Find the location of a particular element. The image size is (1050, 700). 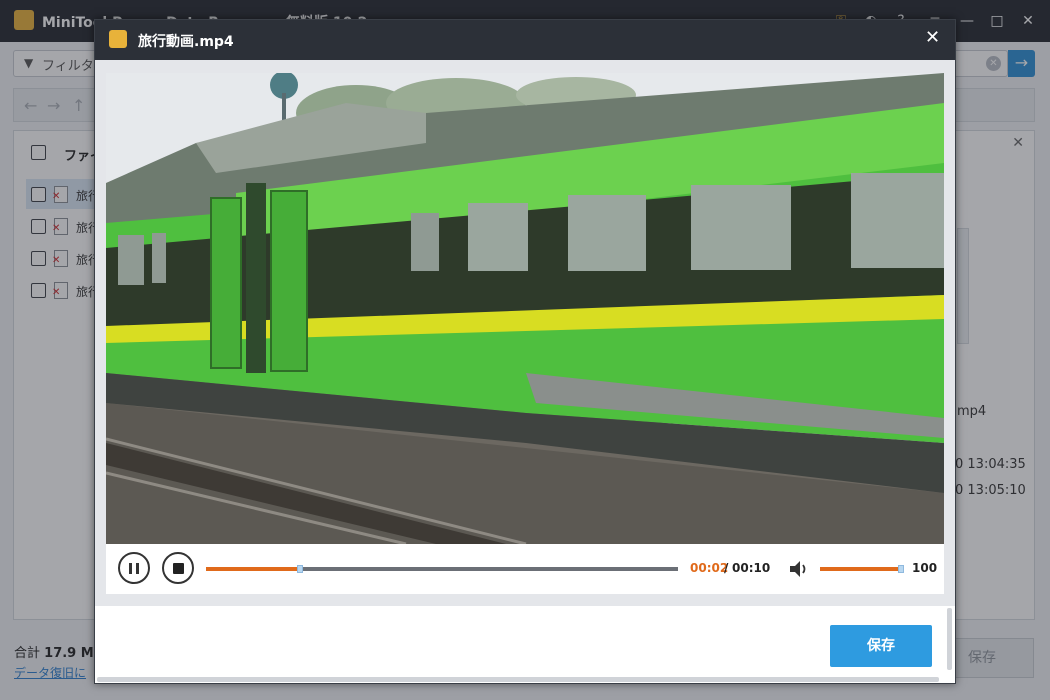

seek-bar-thumb is located at coordinates (300, 569).